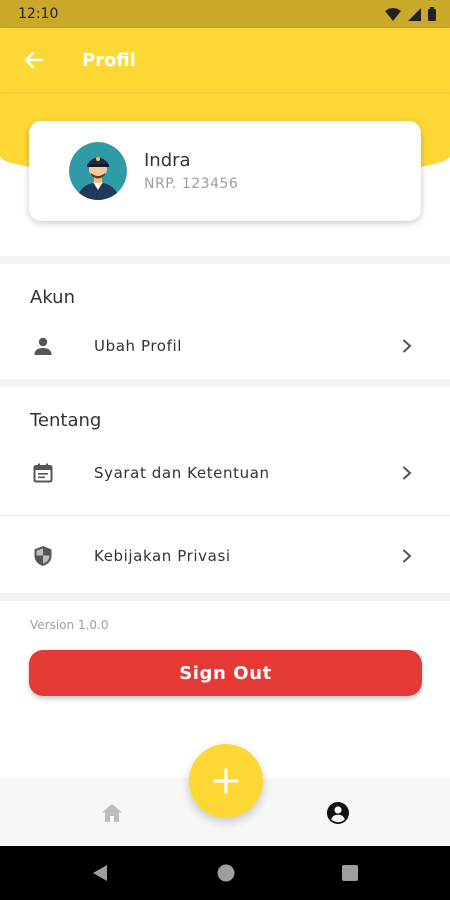  I want to click on back-button, so click(33, 60).